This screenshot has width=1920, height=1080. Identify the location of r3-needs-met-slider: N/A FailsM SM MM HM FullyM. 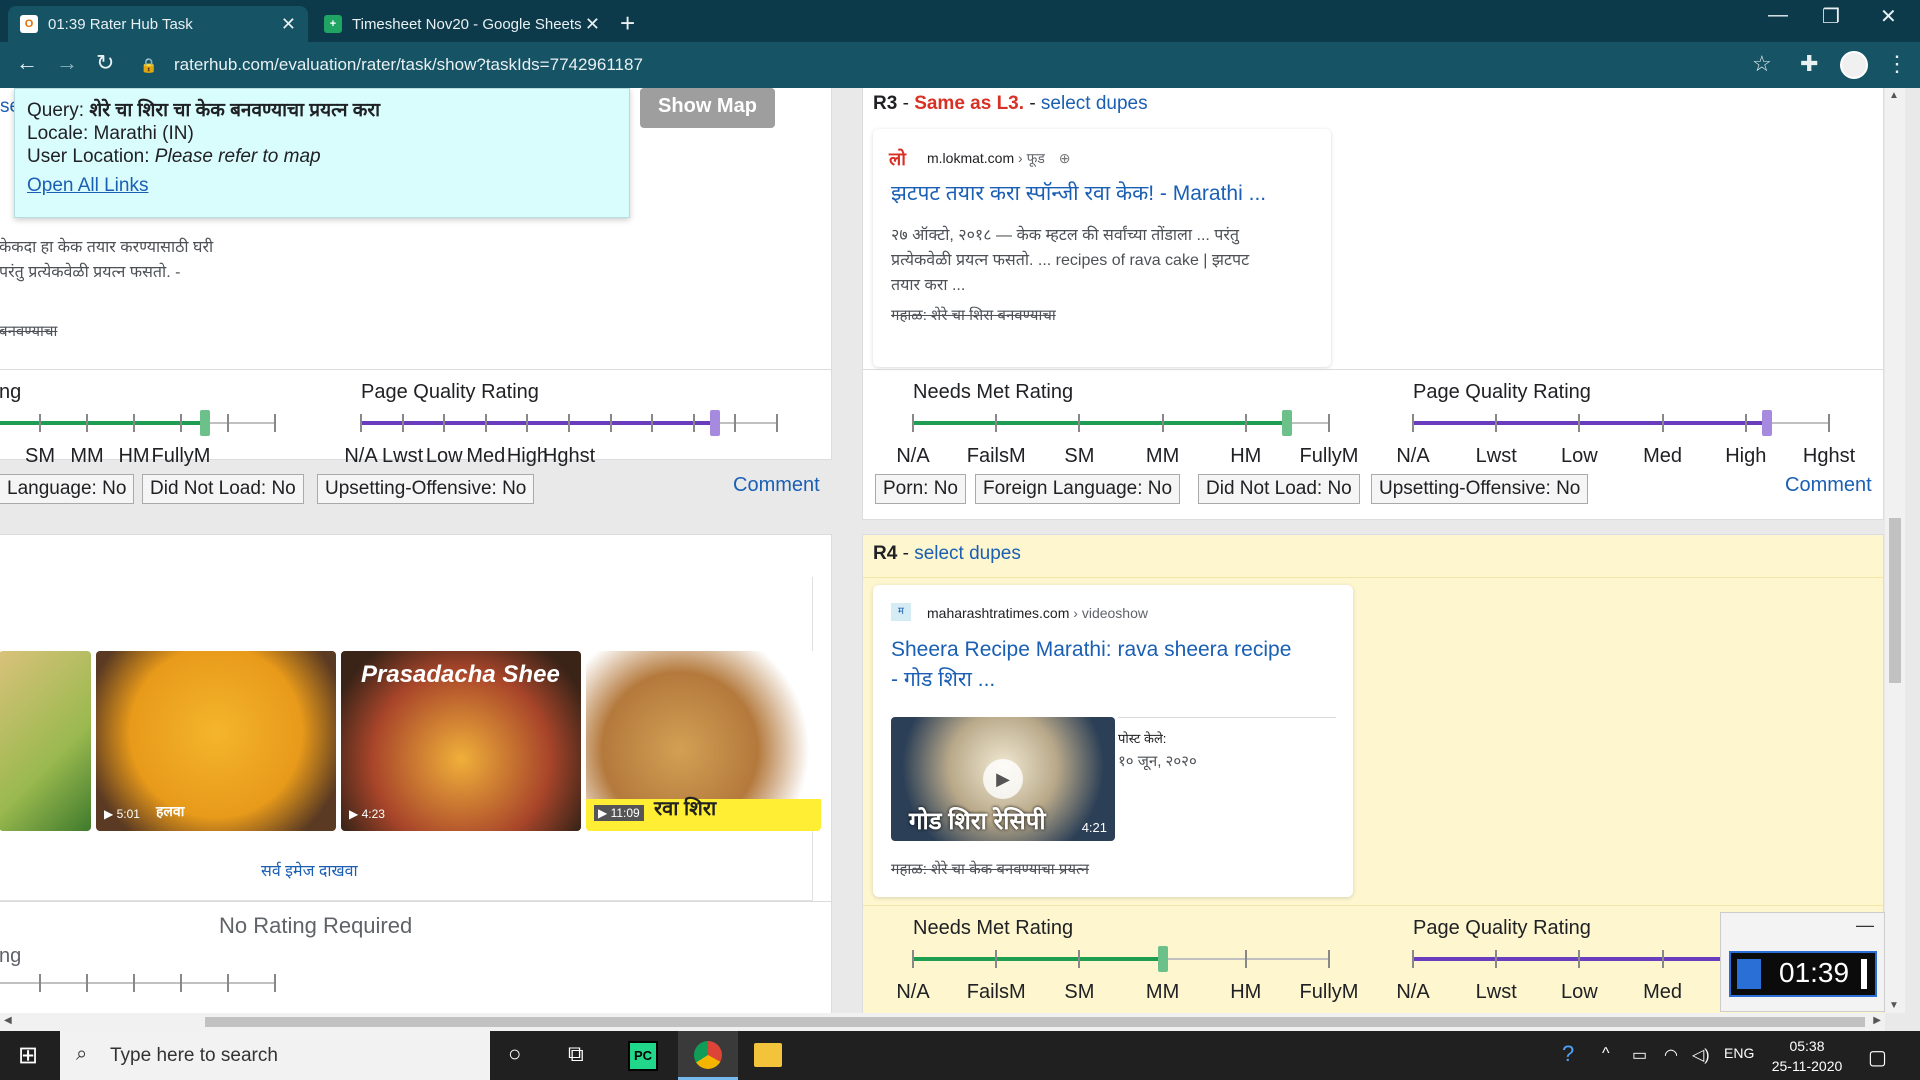
(1127, 436).